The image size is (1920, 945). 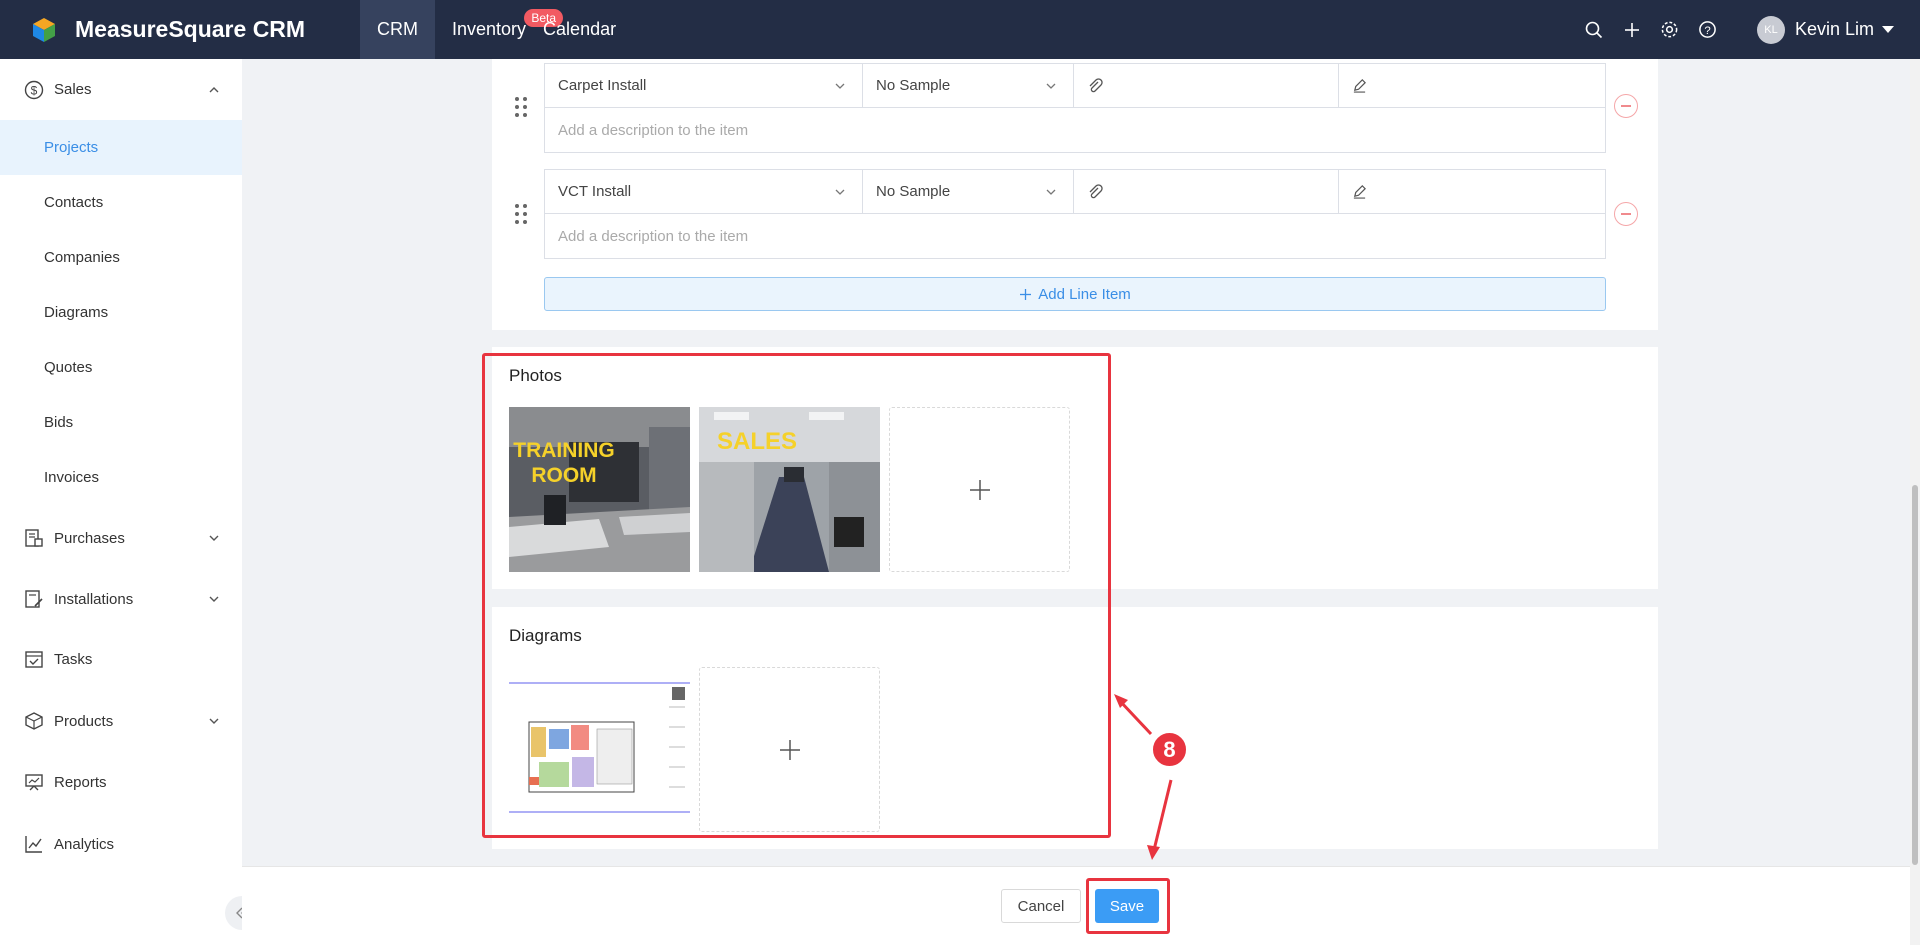 I want to click on sidebar-item-tasks: Tasks, so click(x=121, y=659).